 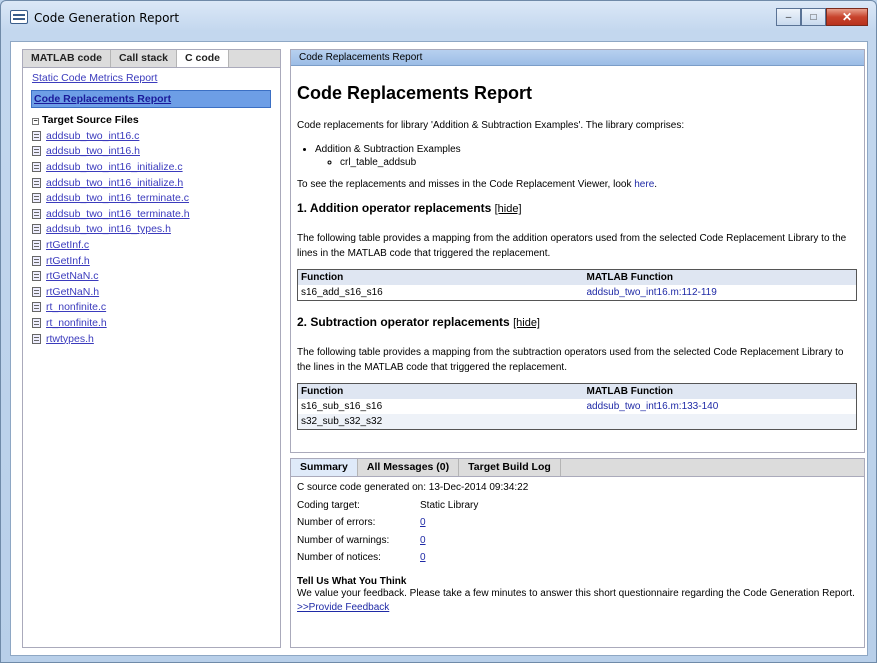 I want to click on notices-link: 0, so click(x=423, y=557).